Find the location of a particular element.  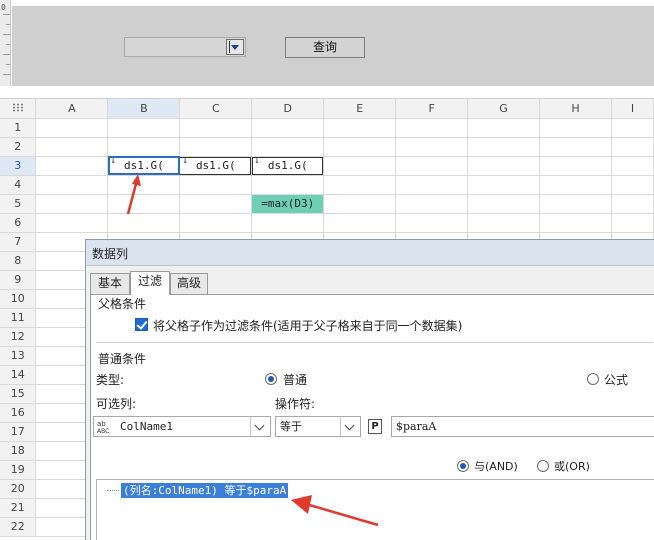

column-header-c: C is located at coordinates (216, 109).